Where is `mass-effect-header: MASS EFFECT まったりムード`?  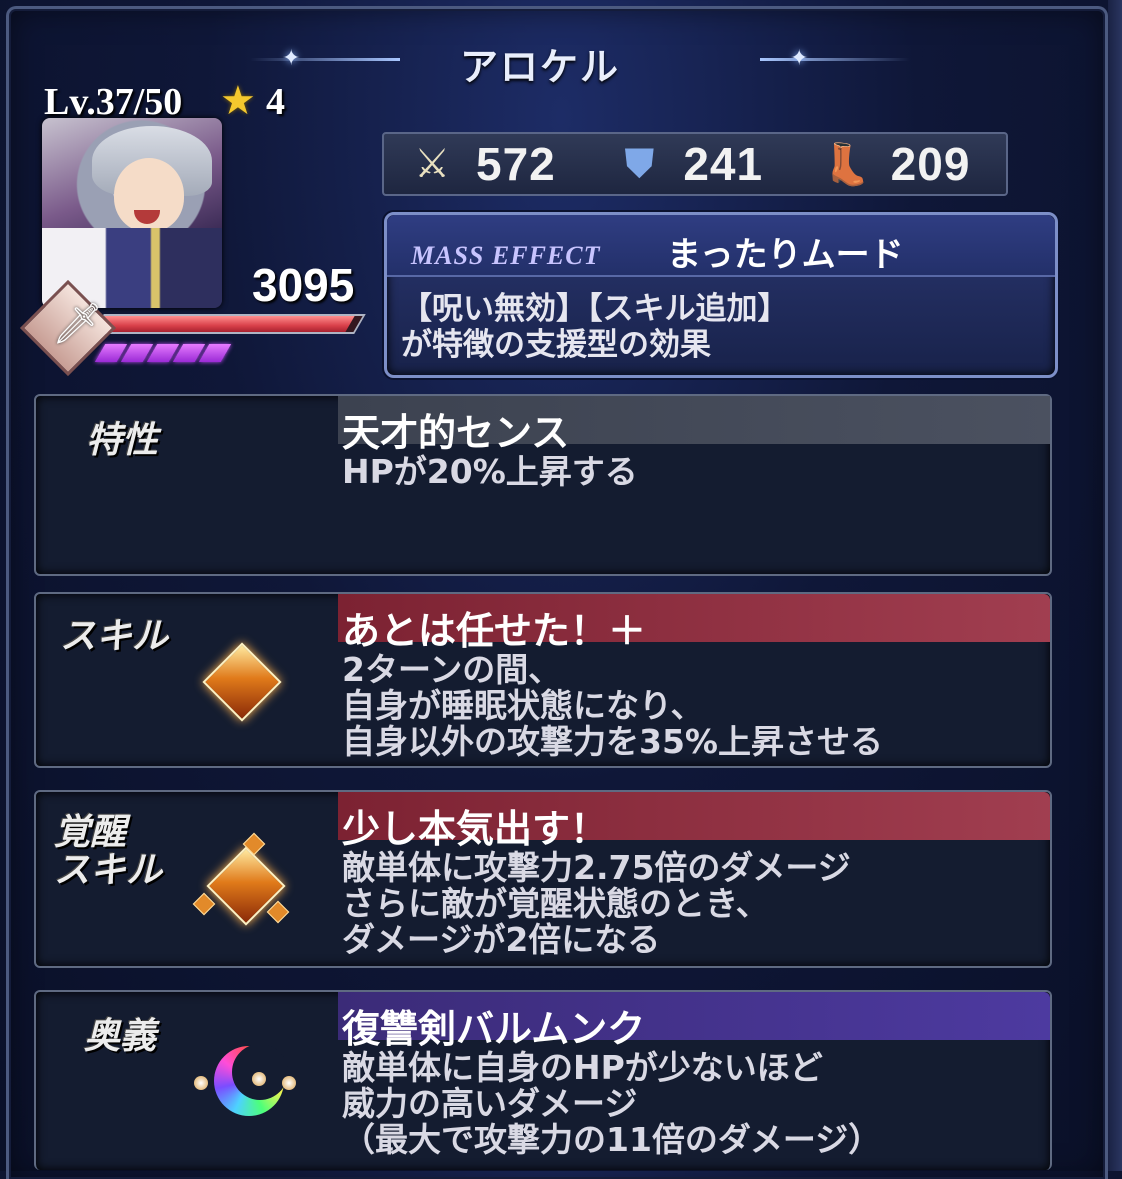 mass-effect-header: MASS EFFECT まったりムード is located at coordinates (721, 246).